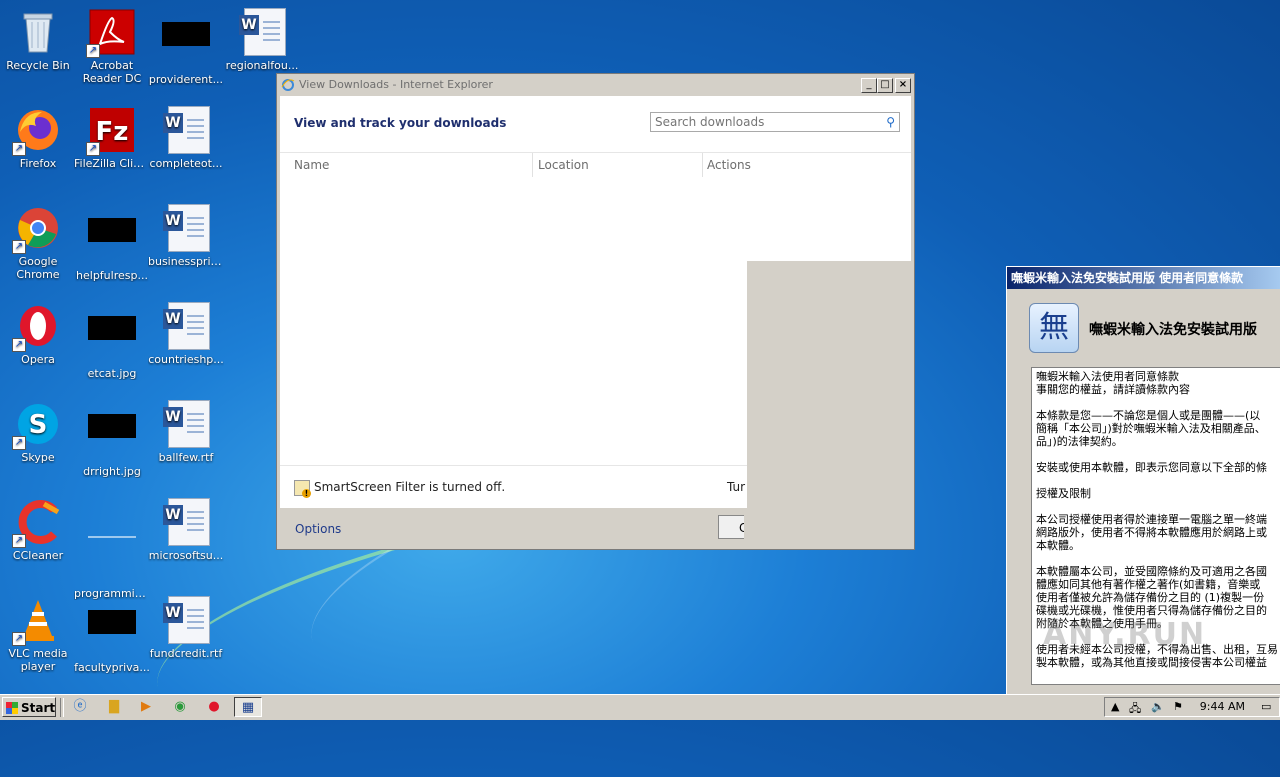 Image resolution: width=1280 pixels, height=777 pixels. What do you see at coordinates (38, 32) in the screenshot?
I see `recycle-bin-icon` at bounding box center [38, 32].